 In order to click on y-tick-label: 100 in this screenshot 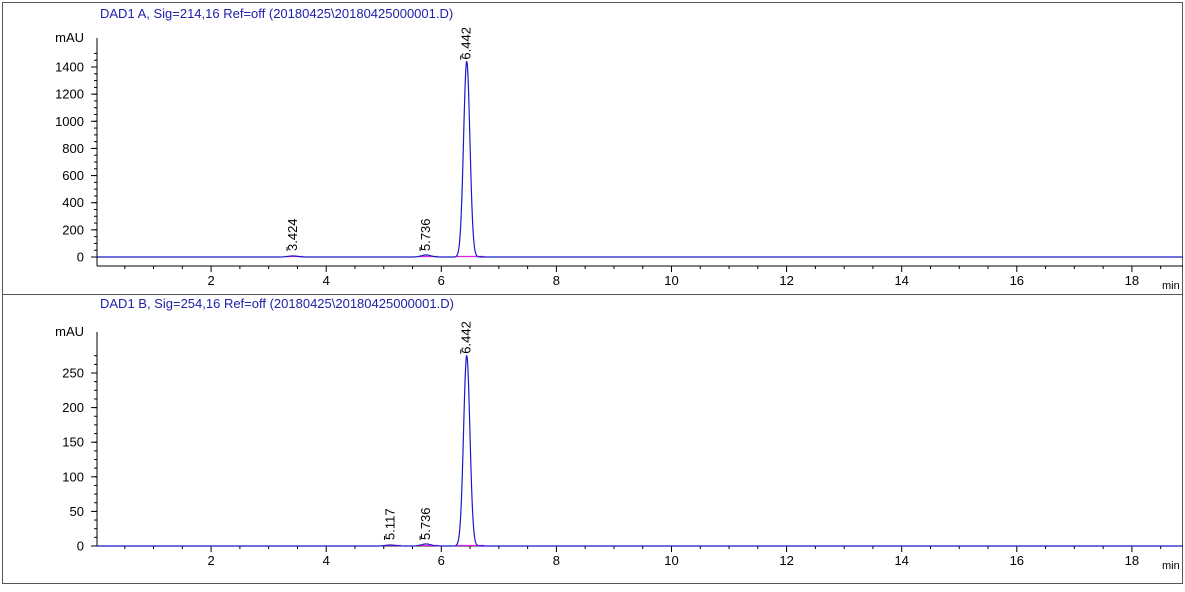, I will do `click(73, 476)`.